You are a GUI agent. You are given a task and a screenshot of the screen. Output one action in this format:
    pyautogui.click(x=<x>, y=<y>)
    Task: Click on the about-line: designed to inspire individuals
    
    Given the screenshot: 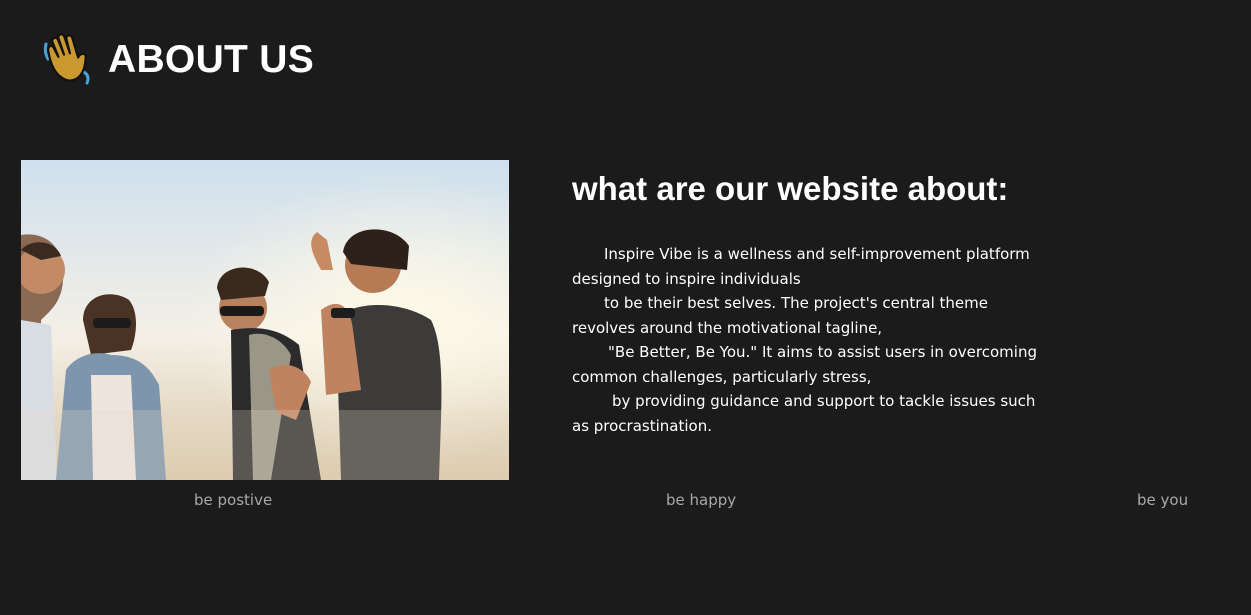 What is the action you would take?
    pyautogui.click(x=686, y=278)
    